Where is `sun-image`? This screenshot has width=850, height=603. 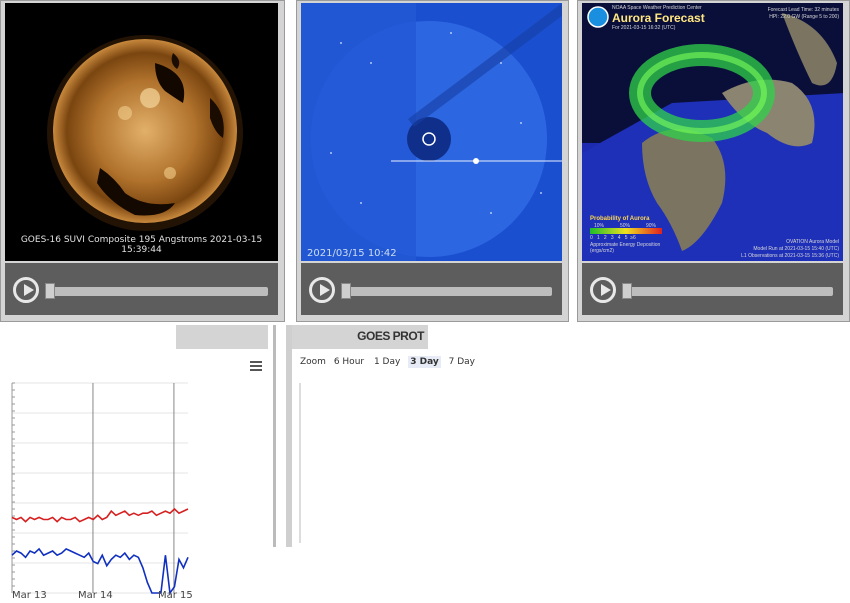
sun-image is located at coordinates (141, 132).